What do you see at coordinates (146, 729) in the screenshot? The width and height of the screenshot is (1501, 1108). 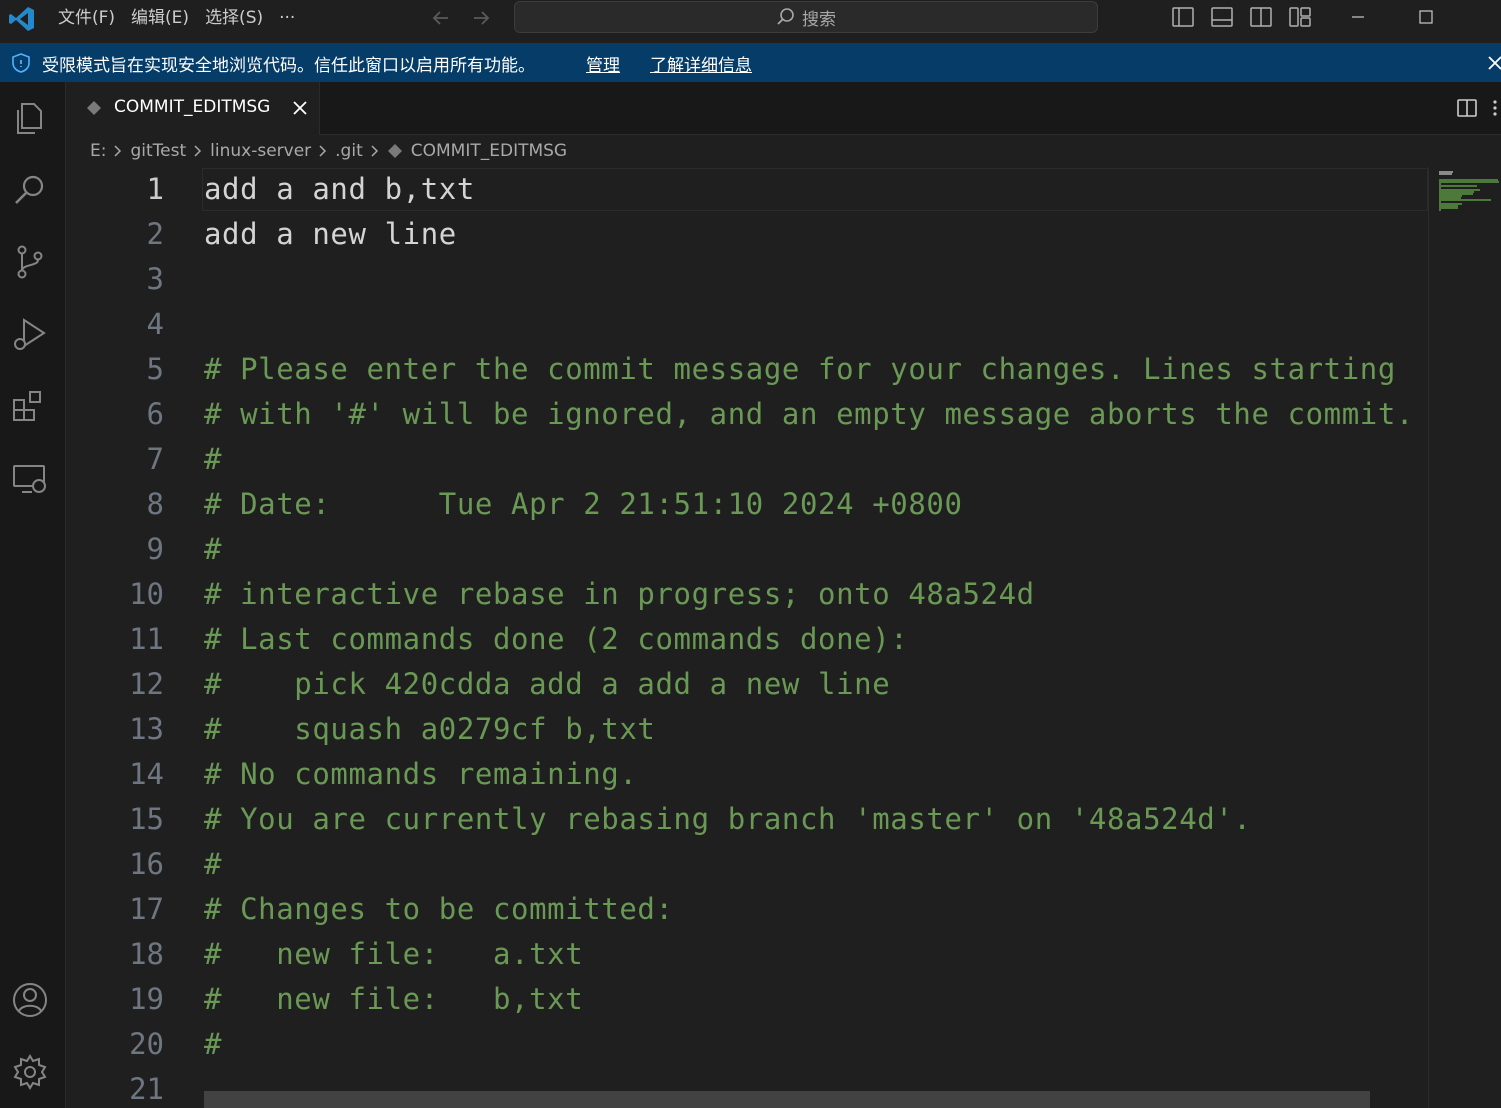 I see `line-number: 13` at bounding box center [146, 729].